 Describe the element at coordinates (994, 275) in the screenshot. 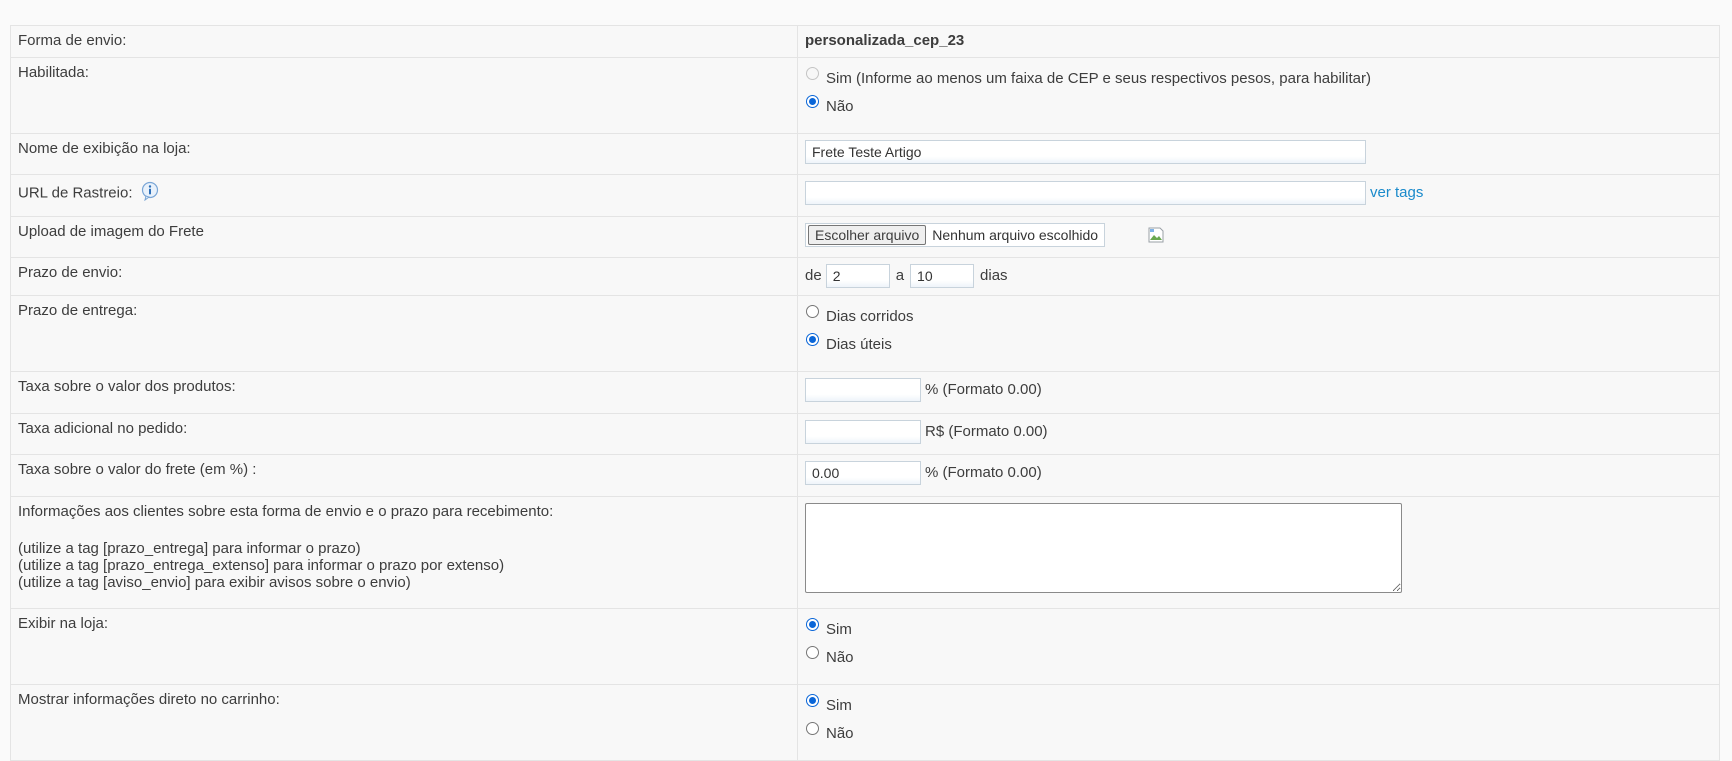

I see `prazo-envio-unit: dias` at that location.